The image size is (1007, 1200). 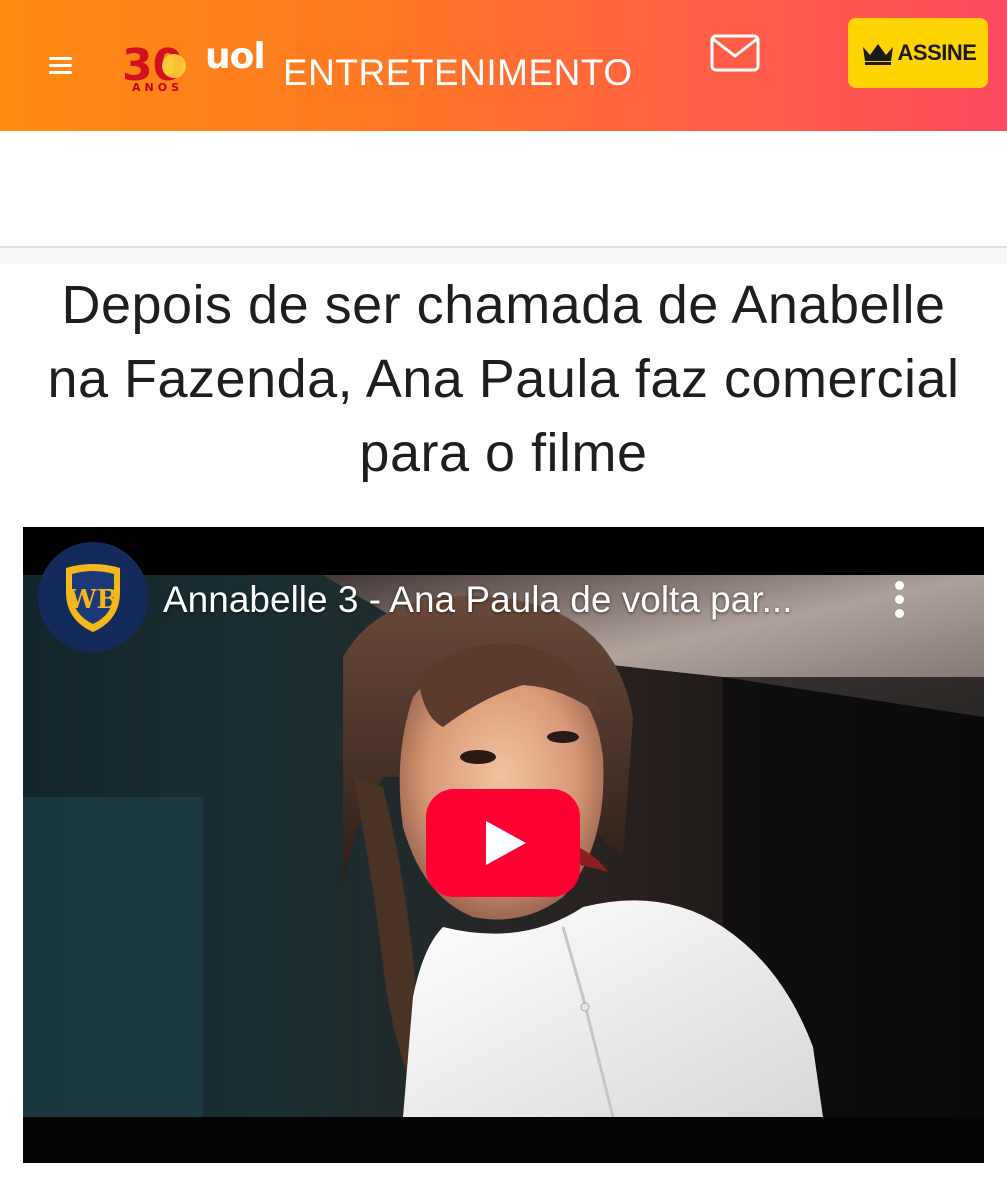 I want to click on top-header: 30 ANOS uol ENTRETENIMENTO ASSINE, so click(x=503, y=65).